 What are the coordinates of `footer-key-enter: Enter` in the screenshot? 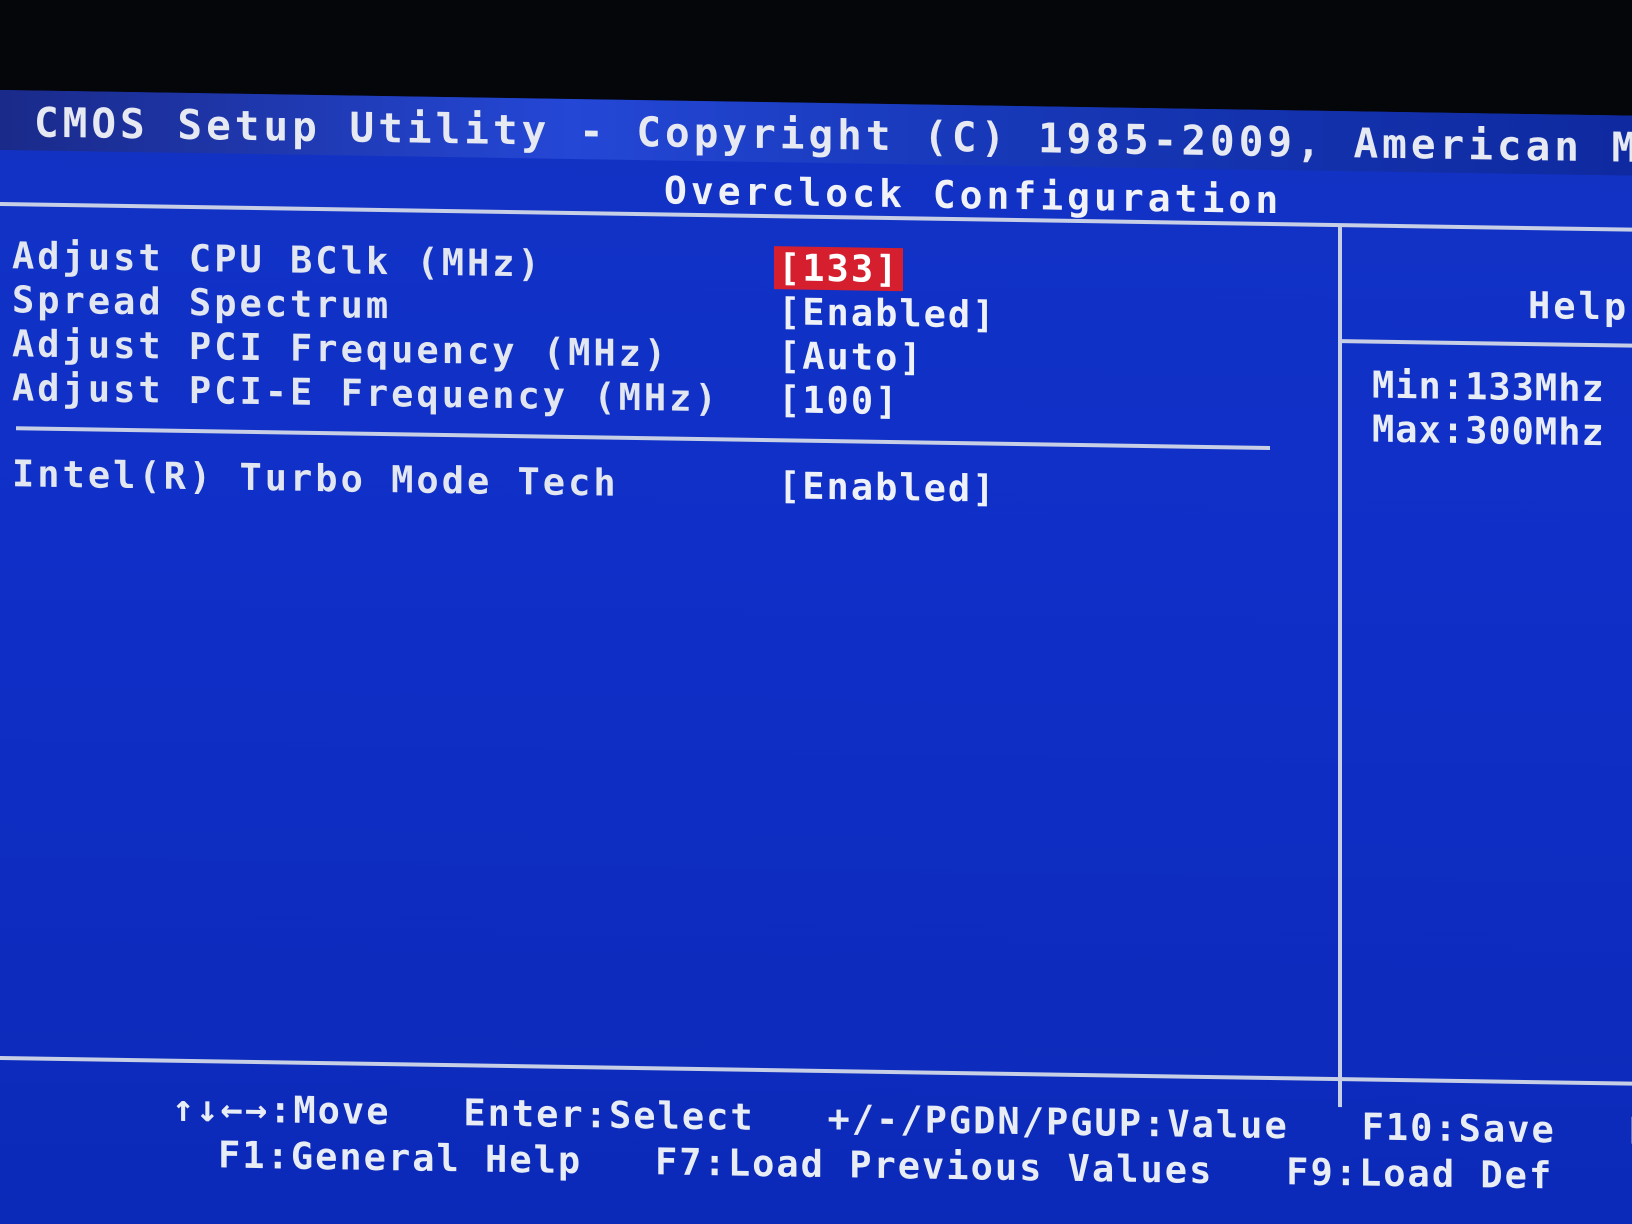 It's located at (524, 1114).